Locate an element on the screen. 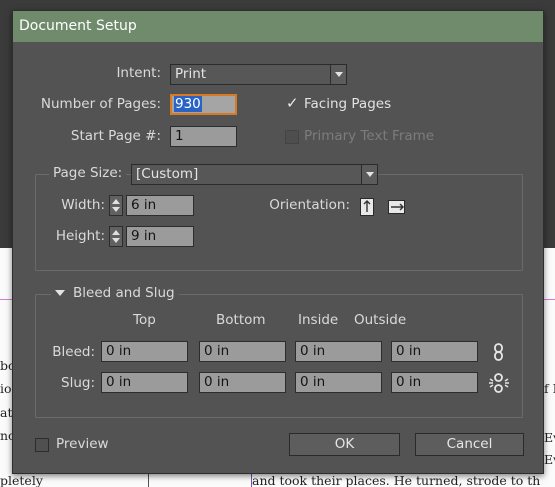 The image size is (555, 487). landscape-orientation-icon is located at coordinates (396, 207).